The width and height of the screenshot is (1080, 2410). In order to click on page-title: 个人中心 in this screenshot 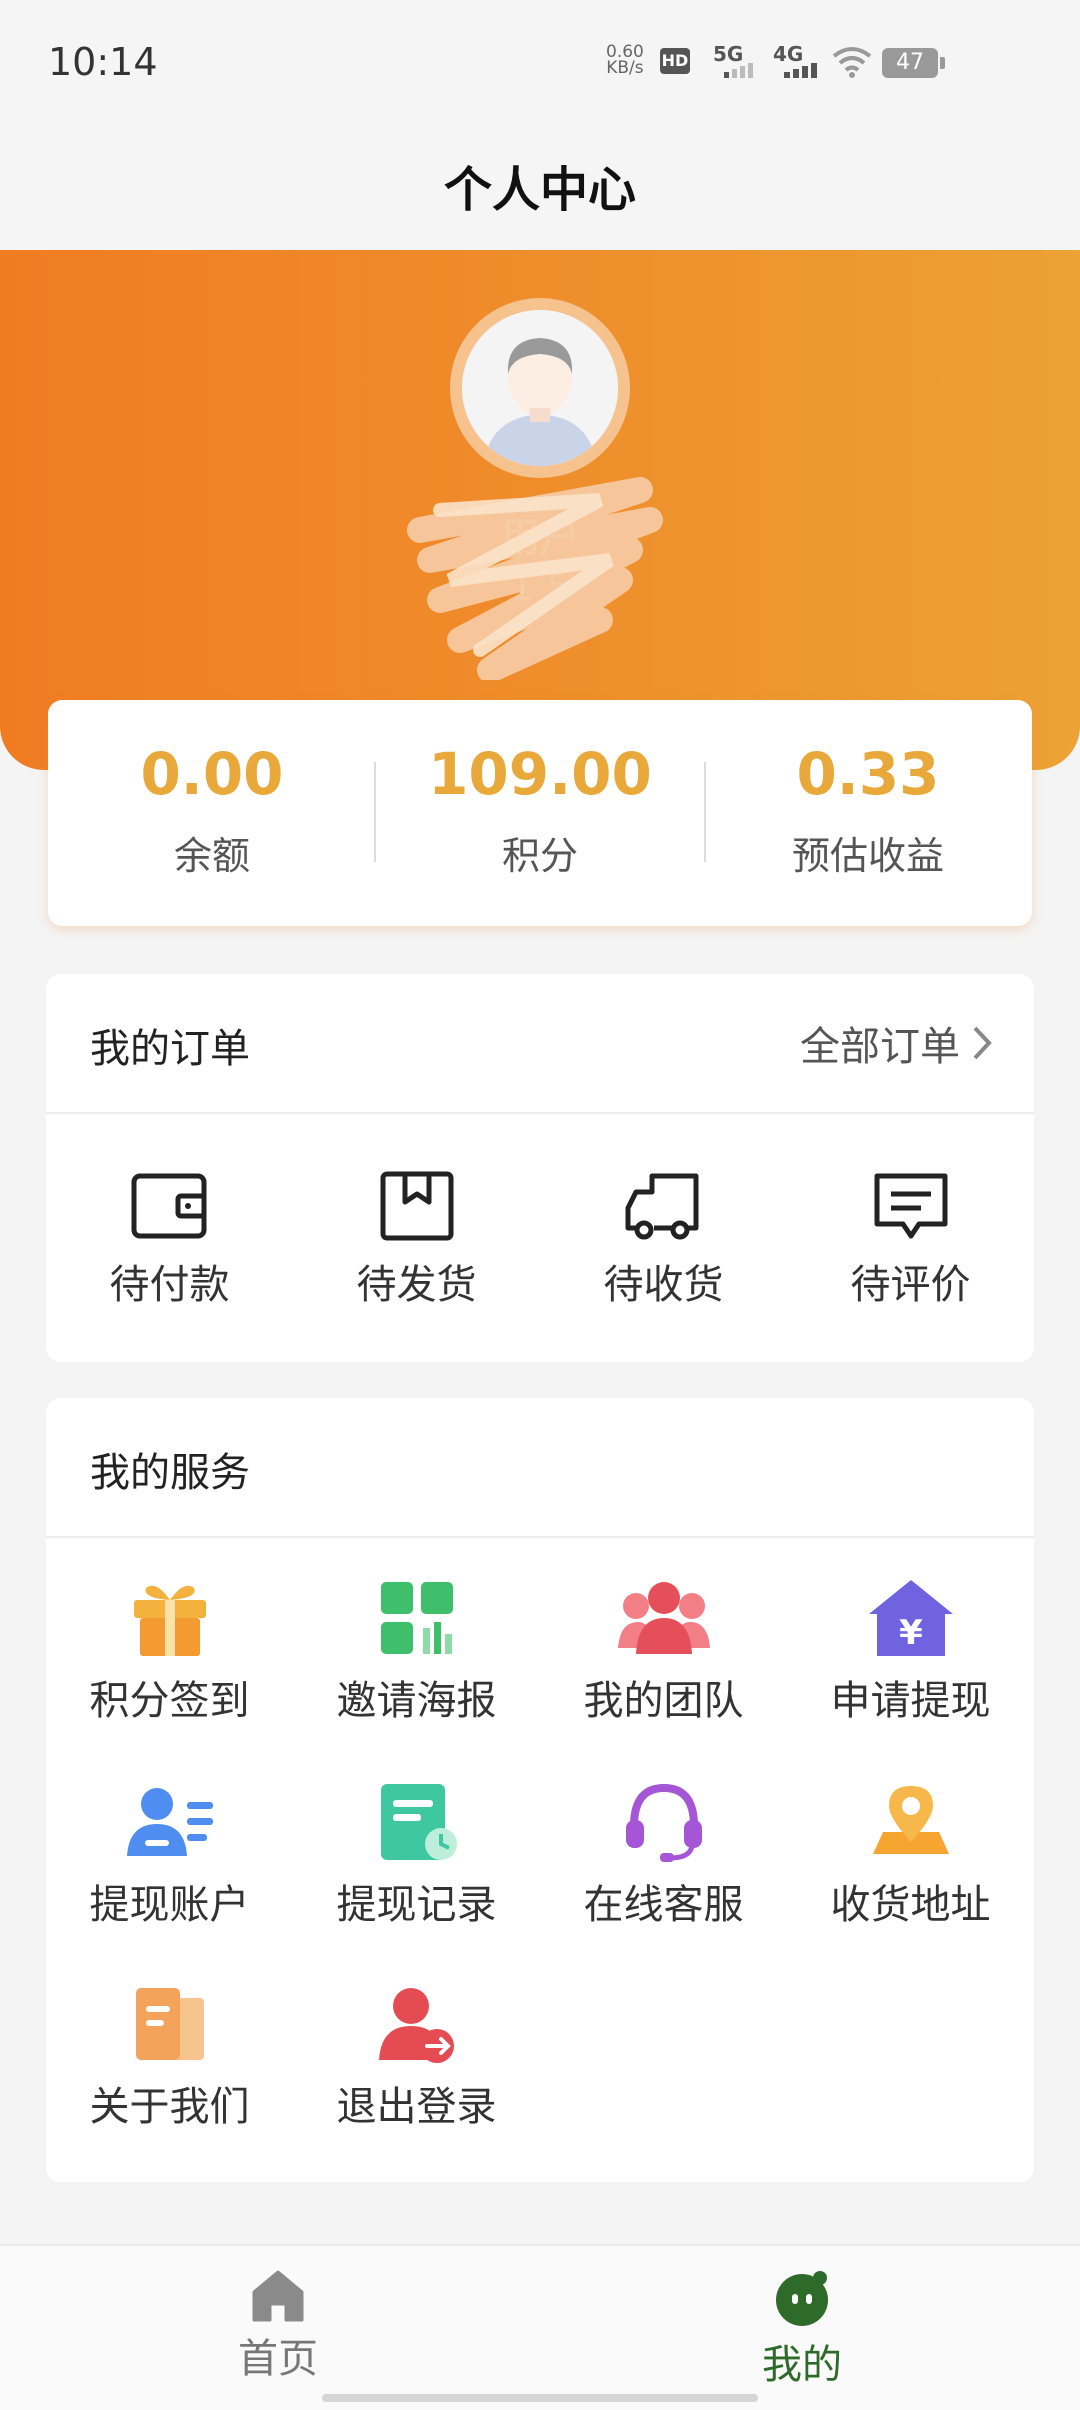, I will do `click(539, 190)`.